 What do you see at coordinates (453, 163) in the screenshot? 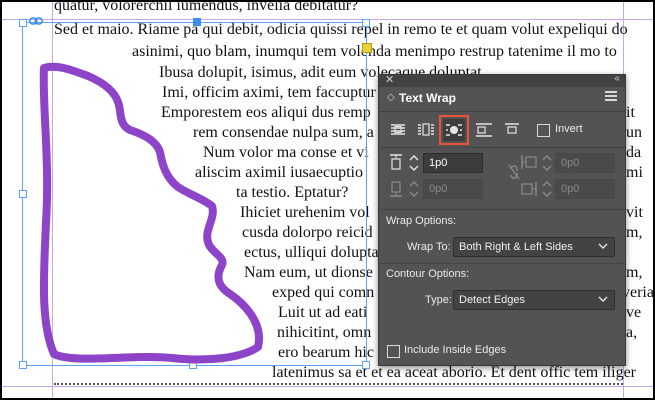
I see `top-offset-input: 1p0` at bounding box center [453, 163].